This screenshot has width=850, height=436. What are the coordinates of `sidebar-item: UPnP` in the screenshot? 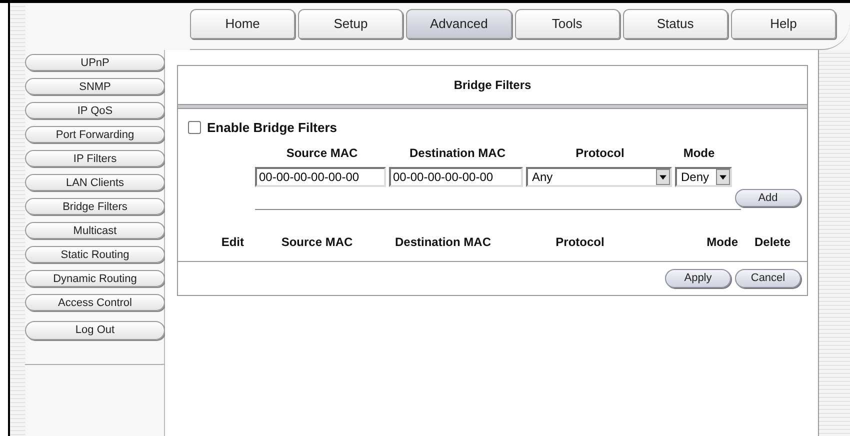 It's located at (95, 62).